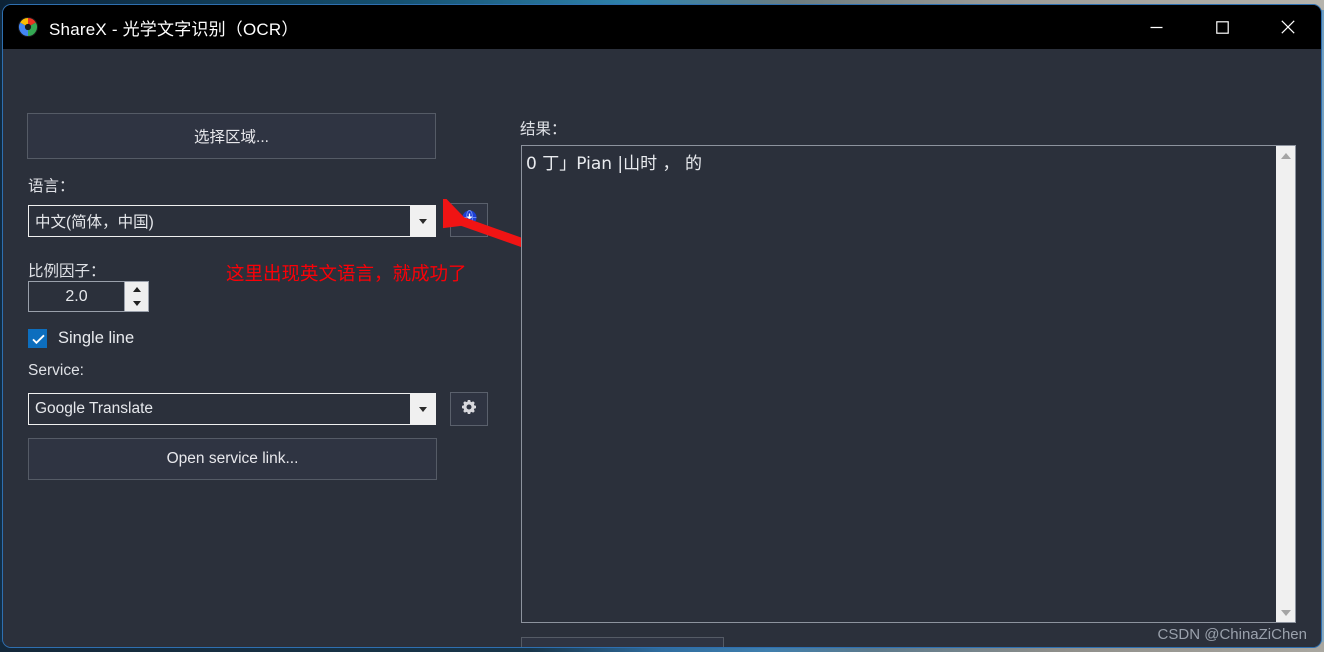 The height and width of the screenshot is (652, 1324). Describe the element at coordinates (28, 27) in the screenshot. I see `sharex-logo-icon` at that location.